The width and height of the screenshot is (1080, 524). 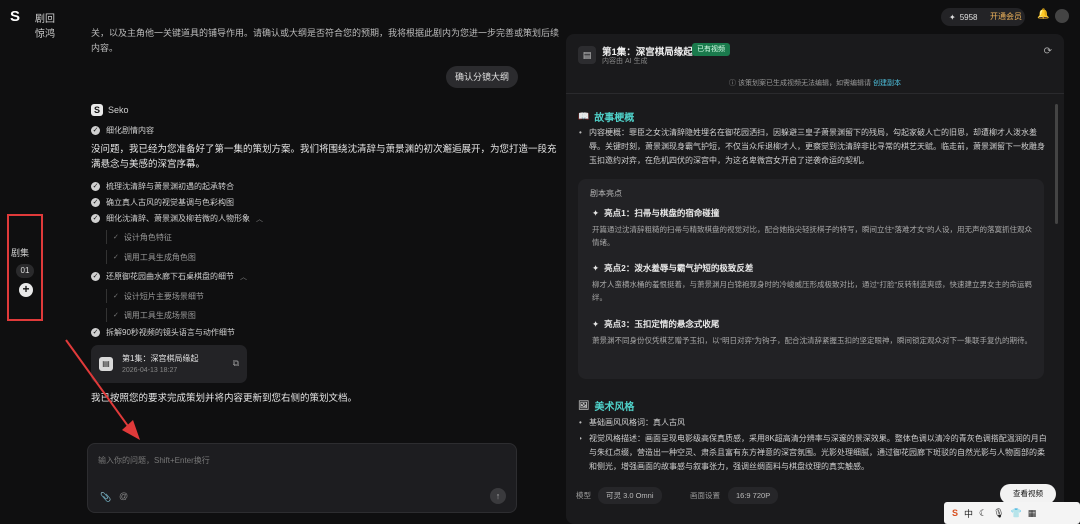 What do you see at coordinates (160, 358) in the screenshot?
I see `document-card-title: 第1集：深宫棋局缘起` at bounding box center [160, 358].